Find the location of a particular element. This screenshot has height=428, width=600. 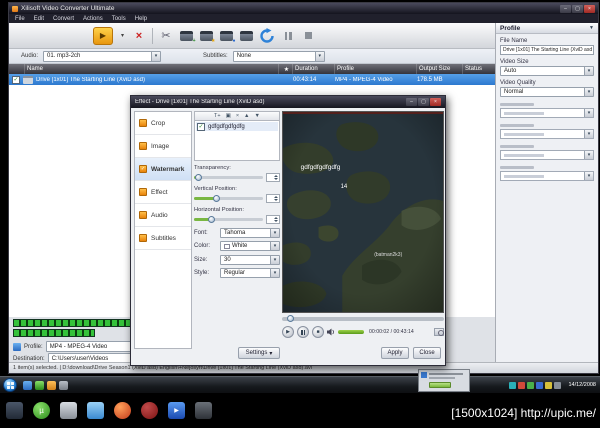

transparency-spinner is located at coordinates (273, 177).